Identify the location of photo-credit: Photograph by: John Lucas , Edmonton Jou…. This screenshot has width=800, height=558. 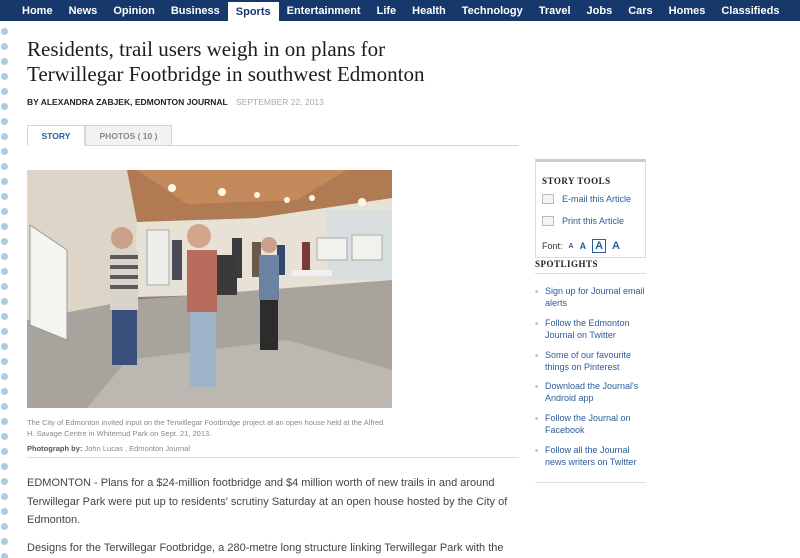
(108, 448).